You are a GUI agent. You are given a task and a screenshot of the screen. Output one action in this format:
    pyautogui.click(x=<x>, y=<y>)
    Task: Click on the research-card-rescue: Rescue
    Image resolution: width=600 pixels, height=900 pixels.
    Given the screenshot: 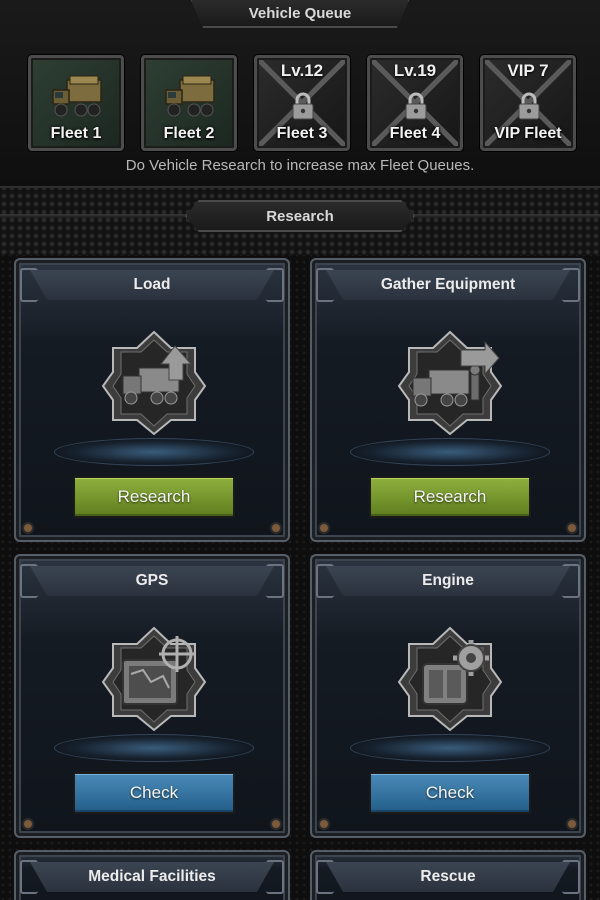 What is the action you would take?
    pyautogui.click(x=448, y=875)
    